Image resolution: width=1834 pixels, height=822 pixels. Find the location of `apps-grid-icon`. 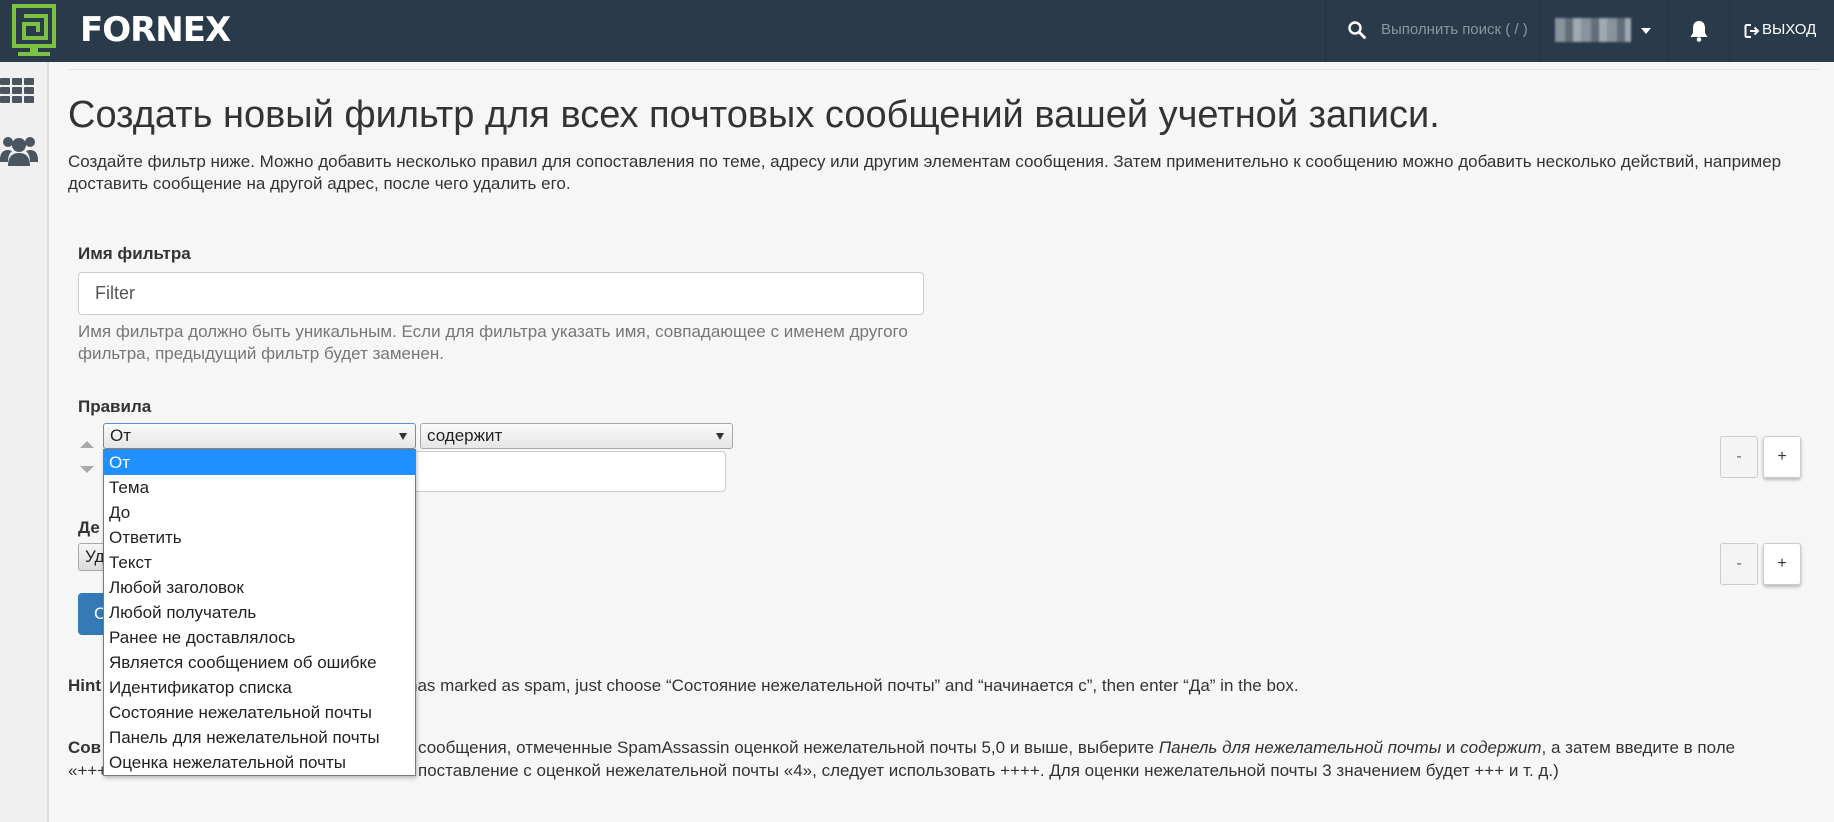

apps-grid-icon is located at coordinates (18, 91).